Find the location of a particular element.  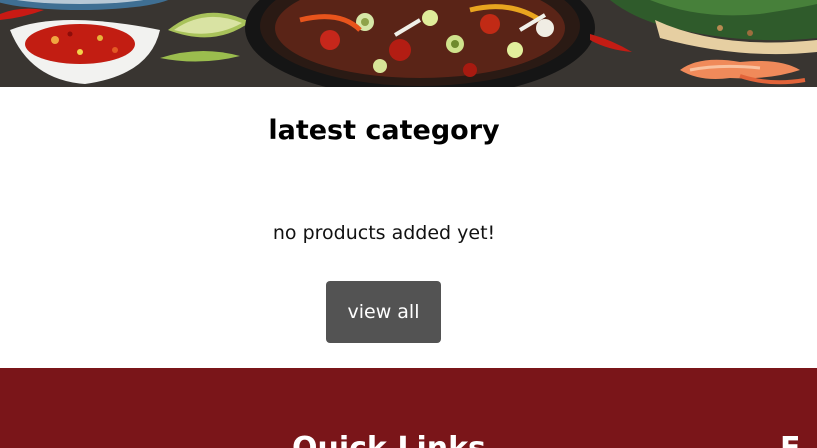

view-all-button: view all is located at coordinates (383, 312).